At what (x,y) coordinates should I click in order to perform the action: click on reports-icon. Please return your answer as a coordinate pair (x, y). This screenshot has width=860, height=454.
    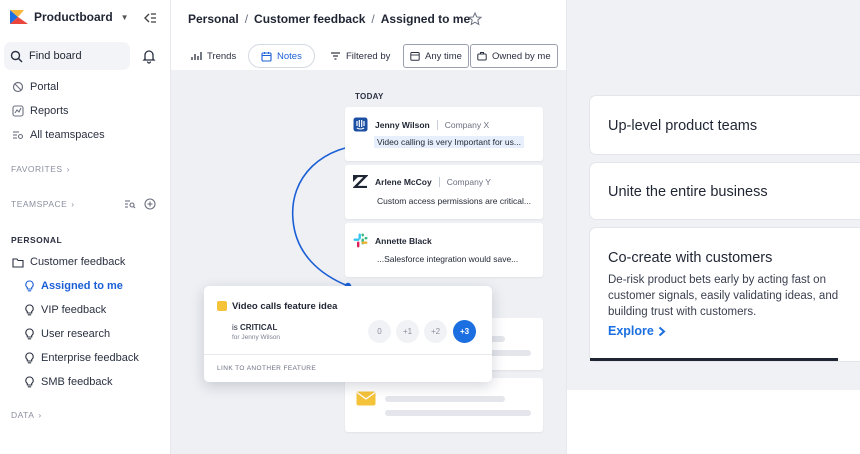
    Looking at the image, I should click on (18, 111).